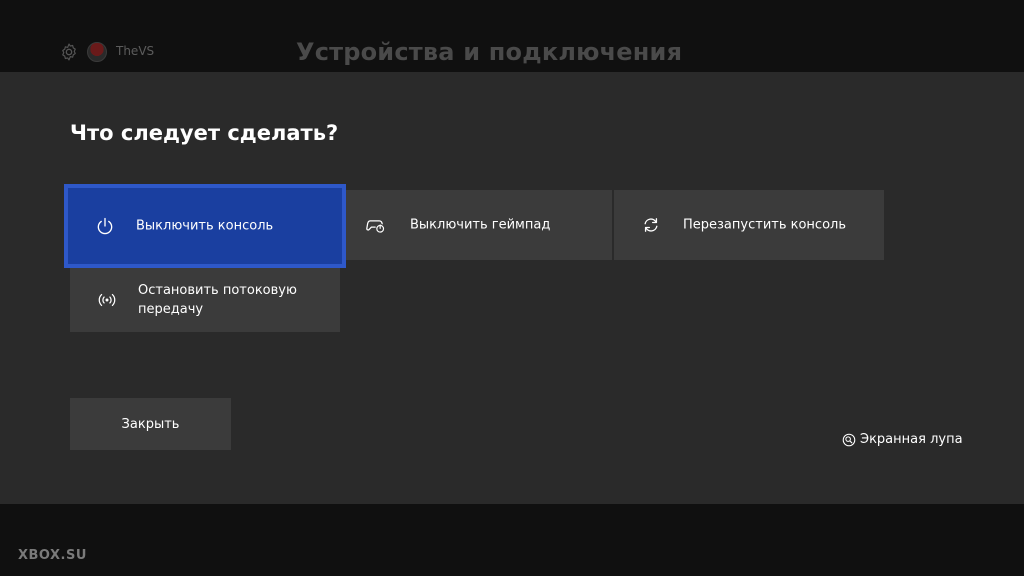 The height and width of the screenshot is (576, 1024). I want to click on turn-off-console-button: Выключить консоль, so click(205, 226).